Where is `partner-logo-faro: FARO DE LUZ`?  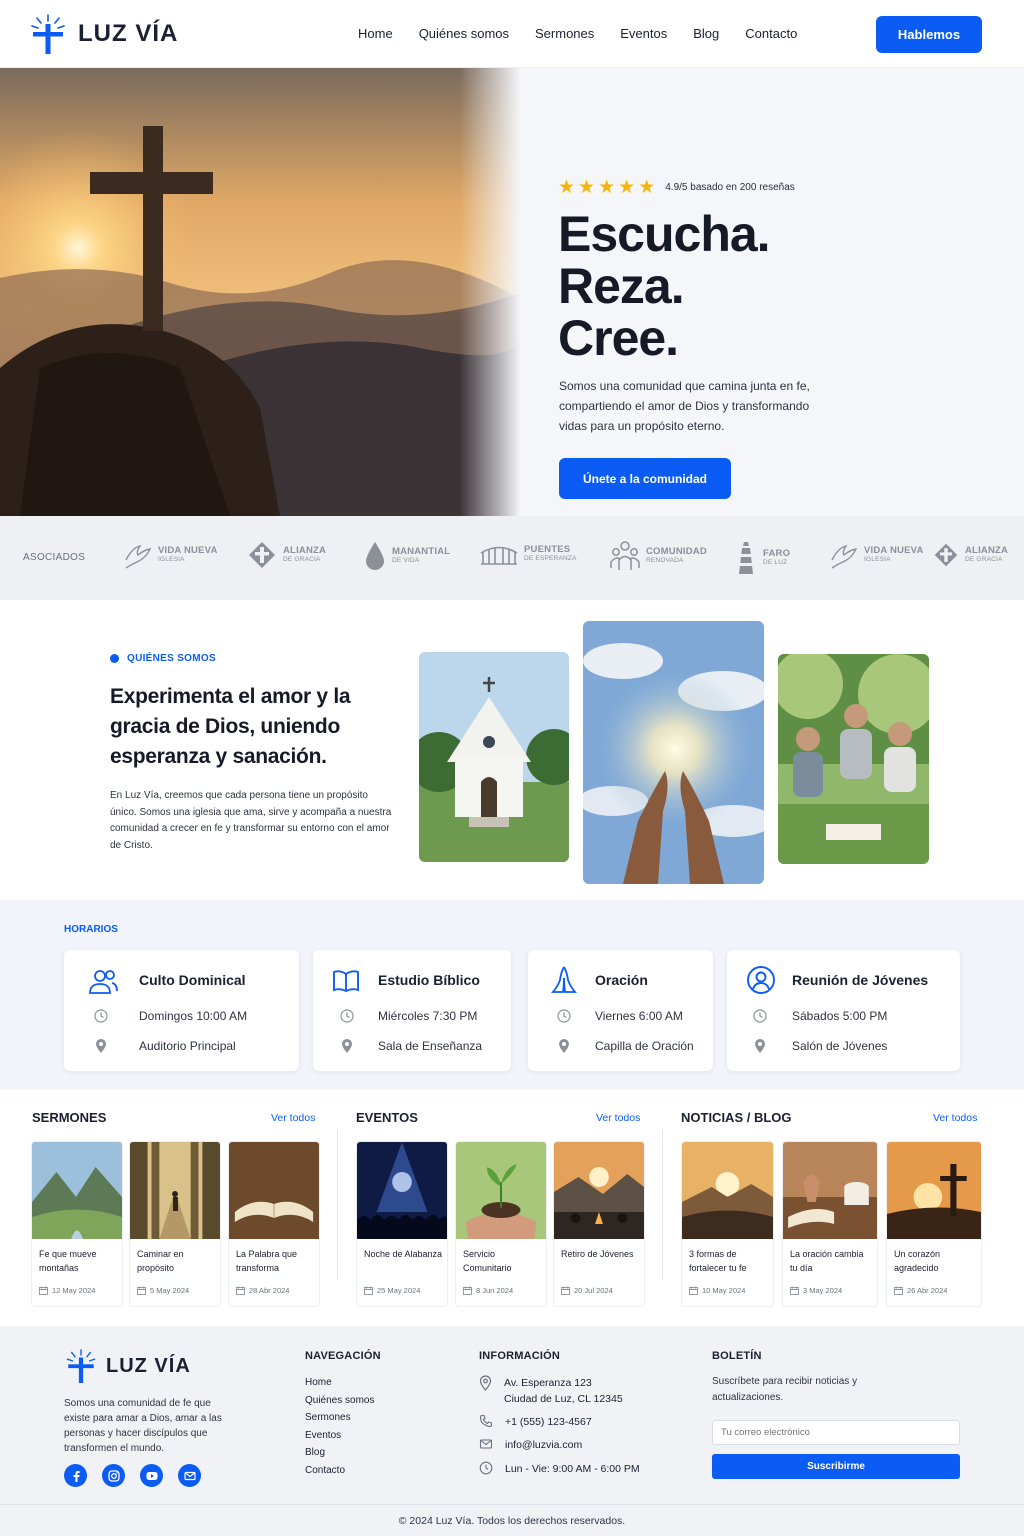
partner-logo-faro: FARO DE LUZ is located at coordinates (762, 558).